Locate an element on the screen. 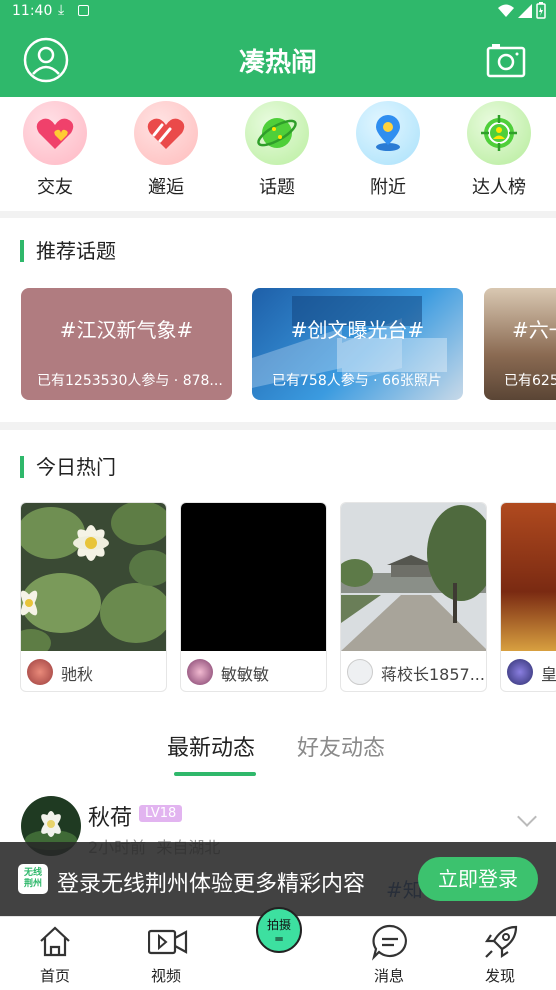  nav-label: 发现 is located at coordinates (499, 976).